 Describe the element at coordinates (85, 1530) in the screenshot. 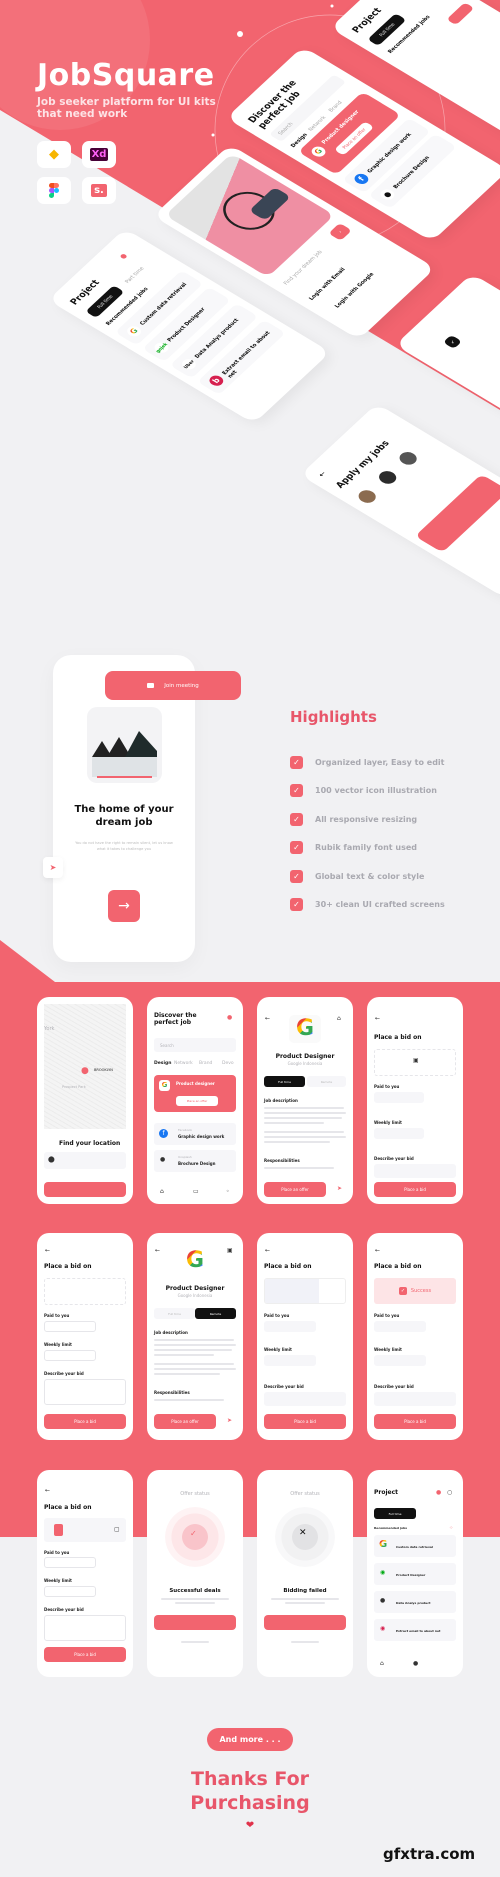

I see `attached-file: ▢` at that location.